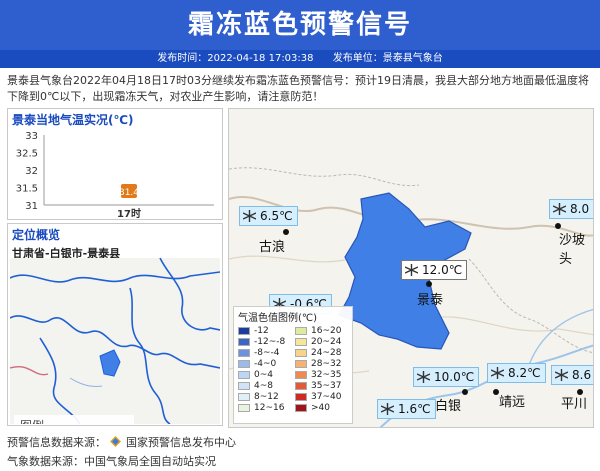 The image size is (600, 471). I want to click on station-temp: 12.0℃, so click(442, 270).